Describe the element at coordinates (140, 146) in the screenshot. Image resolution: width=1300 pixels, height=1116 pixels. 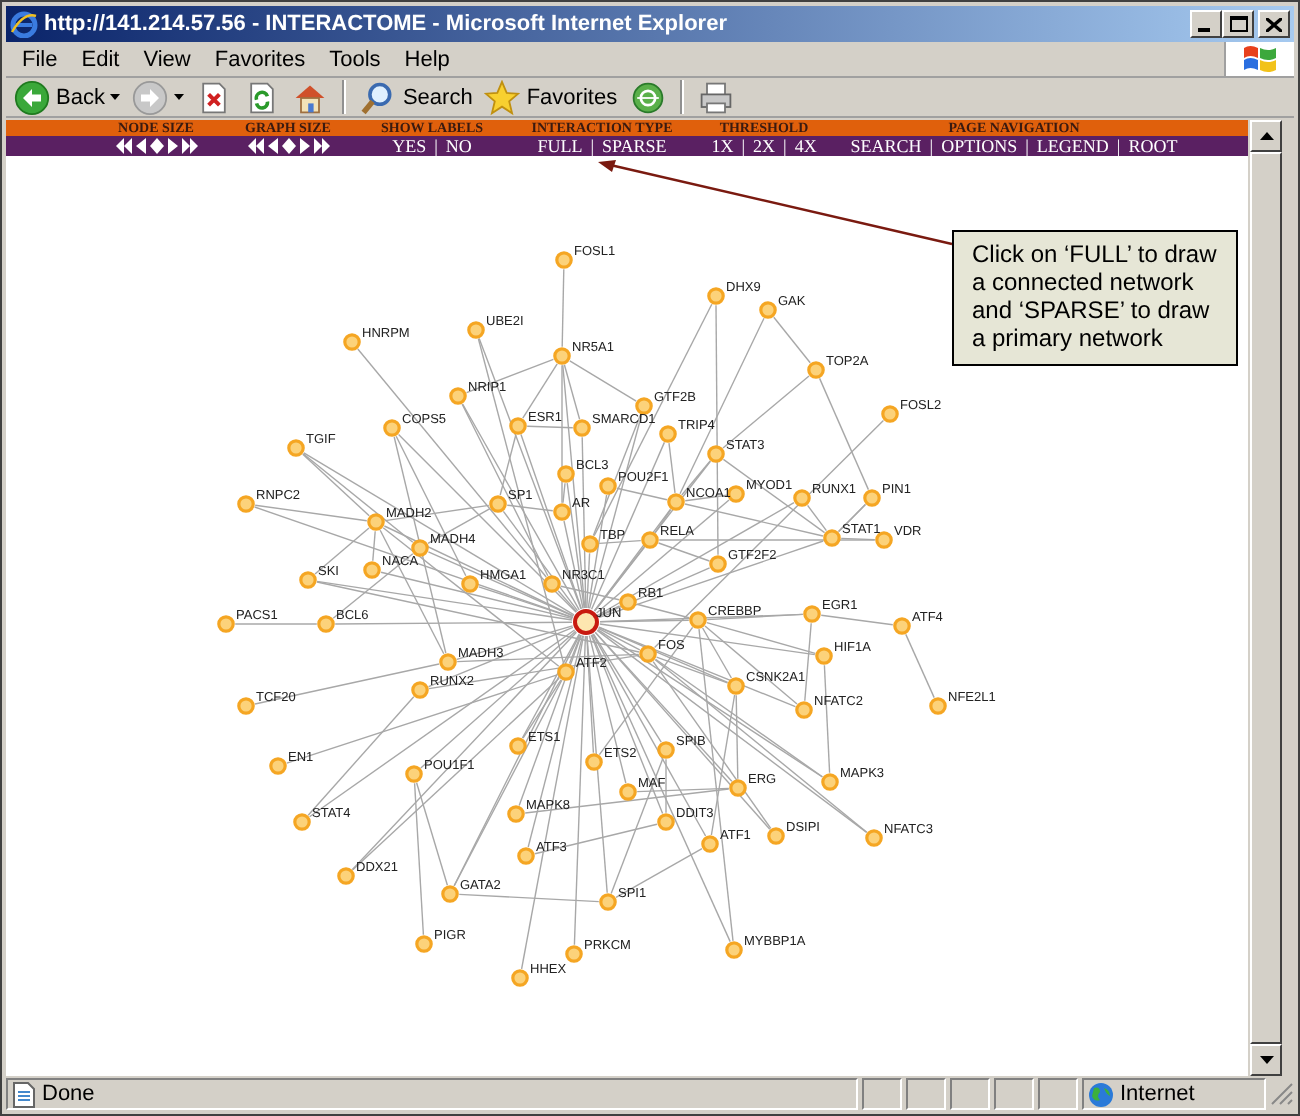
I see `left-arrow-icon` at that location.